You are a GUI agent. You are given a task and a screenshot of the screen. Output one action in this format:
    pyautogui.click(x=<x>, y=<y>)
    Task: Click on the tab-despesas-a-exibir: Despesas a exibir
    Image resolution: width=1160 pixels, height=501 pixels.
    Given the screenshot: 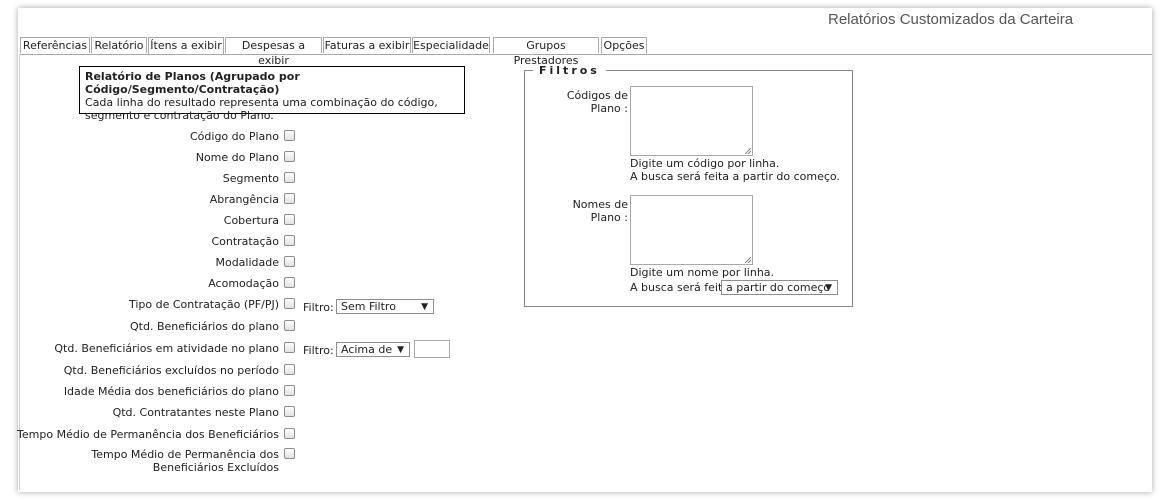 What is the action you would take?
    pyautogui.click(x=273, y=52)
    